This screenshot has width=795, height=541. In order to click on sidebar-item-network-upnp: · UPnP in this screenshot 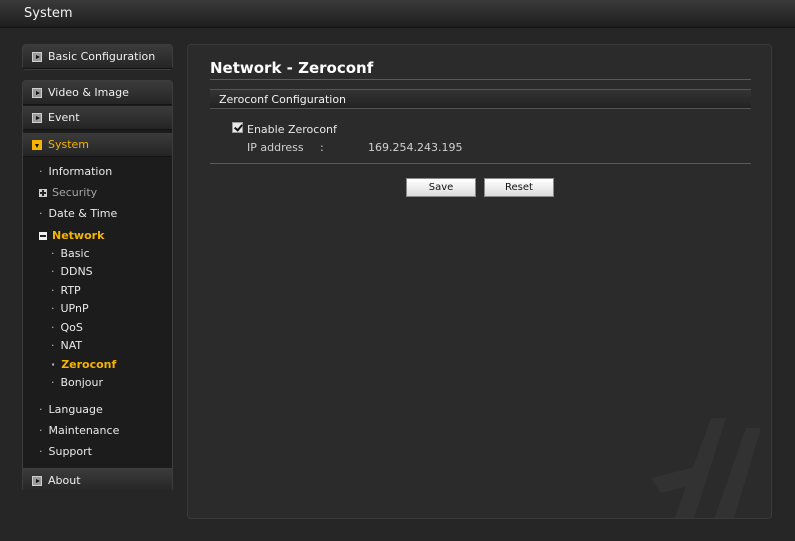, I will do `click(70, 308)`.